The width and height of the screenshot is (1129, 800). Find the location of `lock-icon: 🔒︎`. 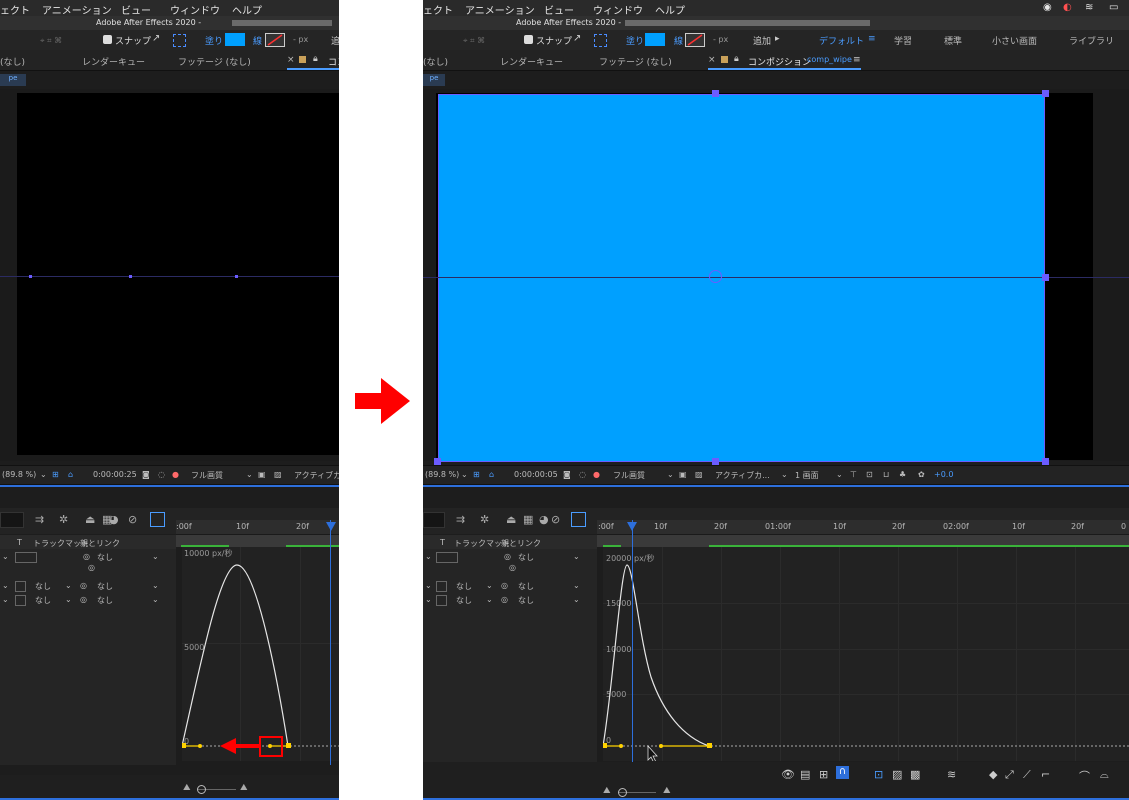

lock-icon: 🔒︎ is located at coordinates (315, 59).